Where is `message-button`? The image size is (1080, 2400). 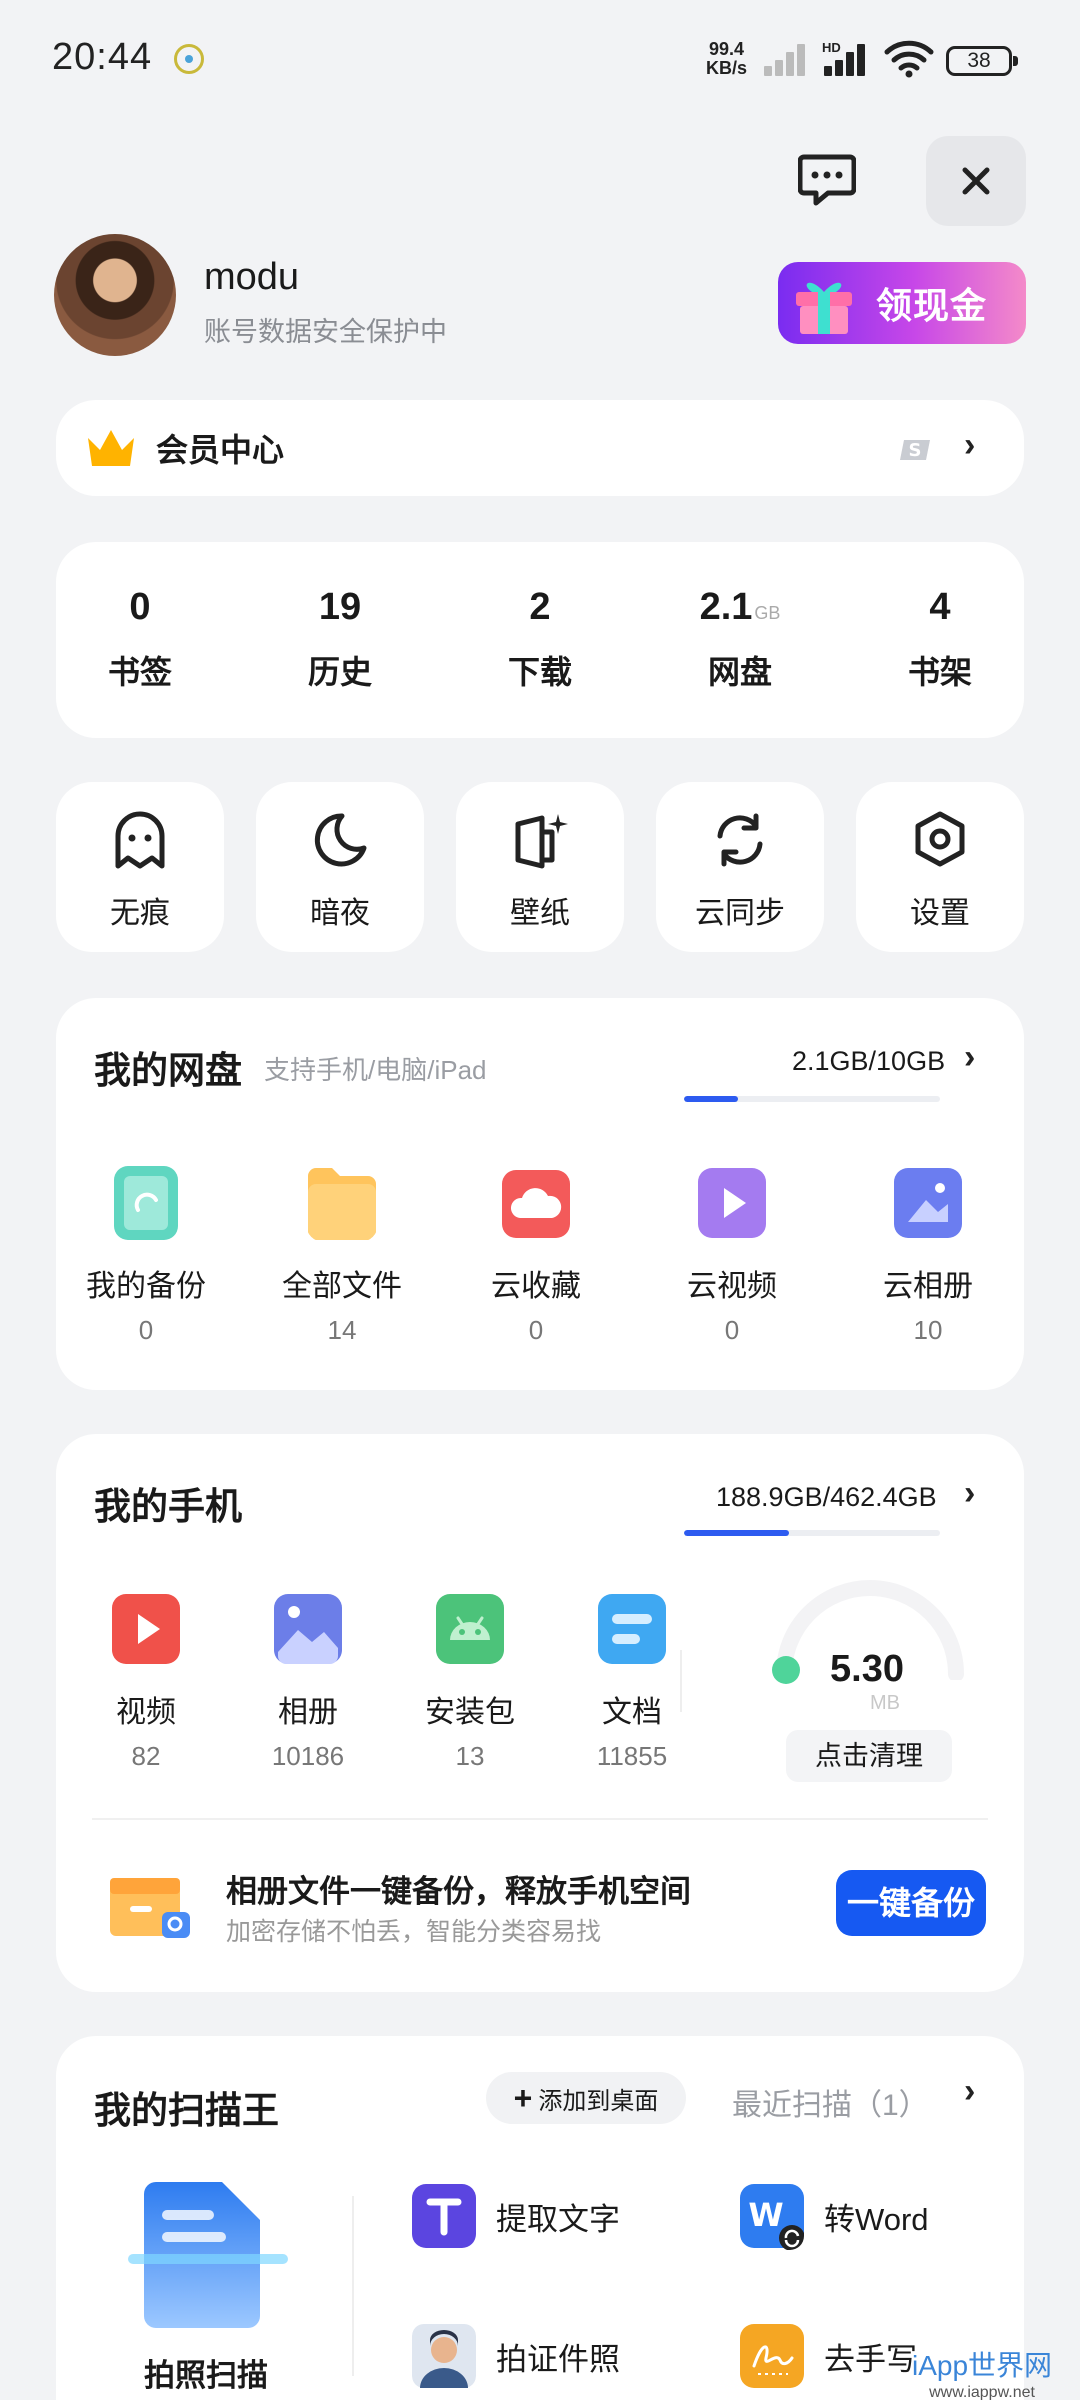
message-button is located at coordinates (827, 180).